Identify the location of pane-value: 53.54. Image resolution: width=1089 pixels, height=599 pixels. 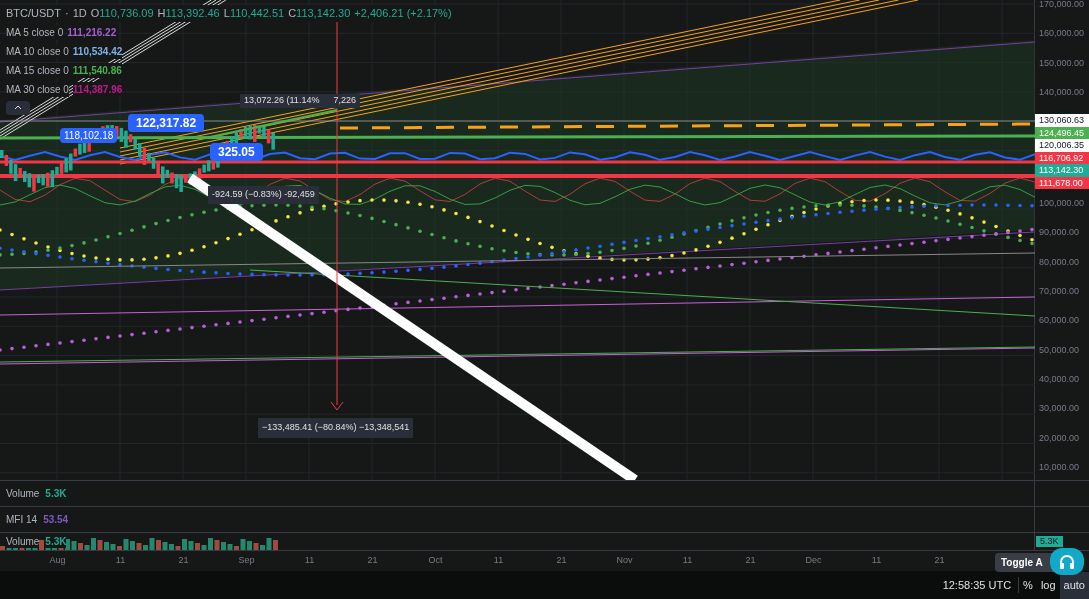
(56, 519).